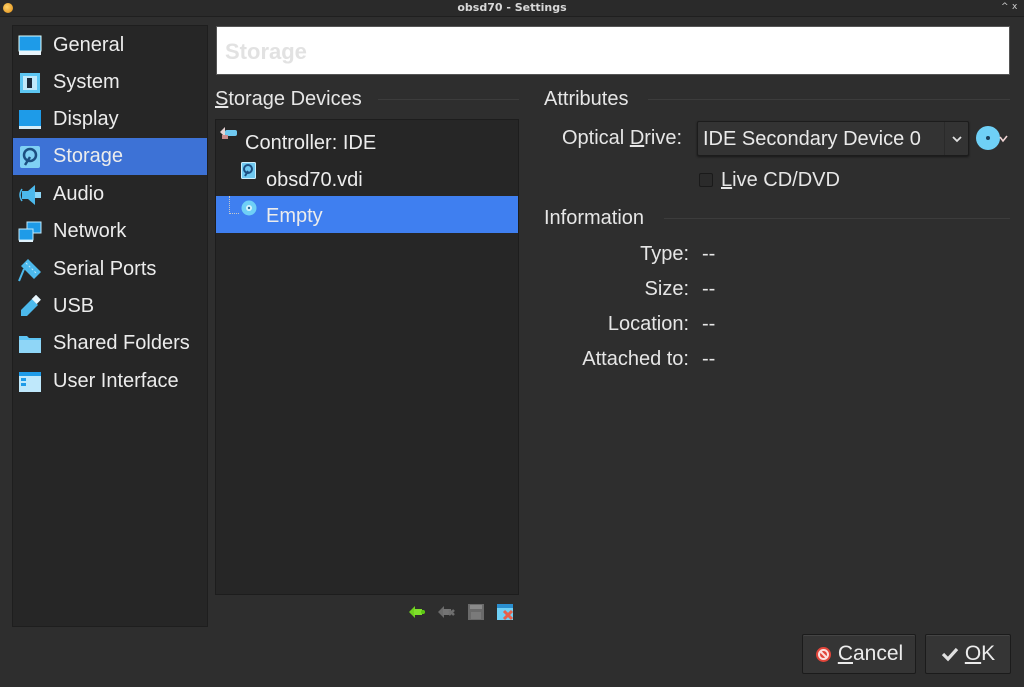  What do you see at coordinates (727, 180) in the screenshot?
I see `mnemonic: L` at bounding box center [727, 180].